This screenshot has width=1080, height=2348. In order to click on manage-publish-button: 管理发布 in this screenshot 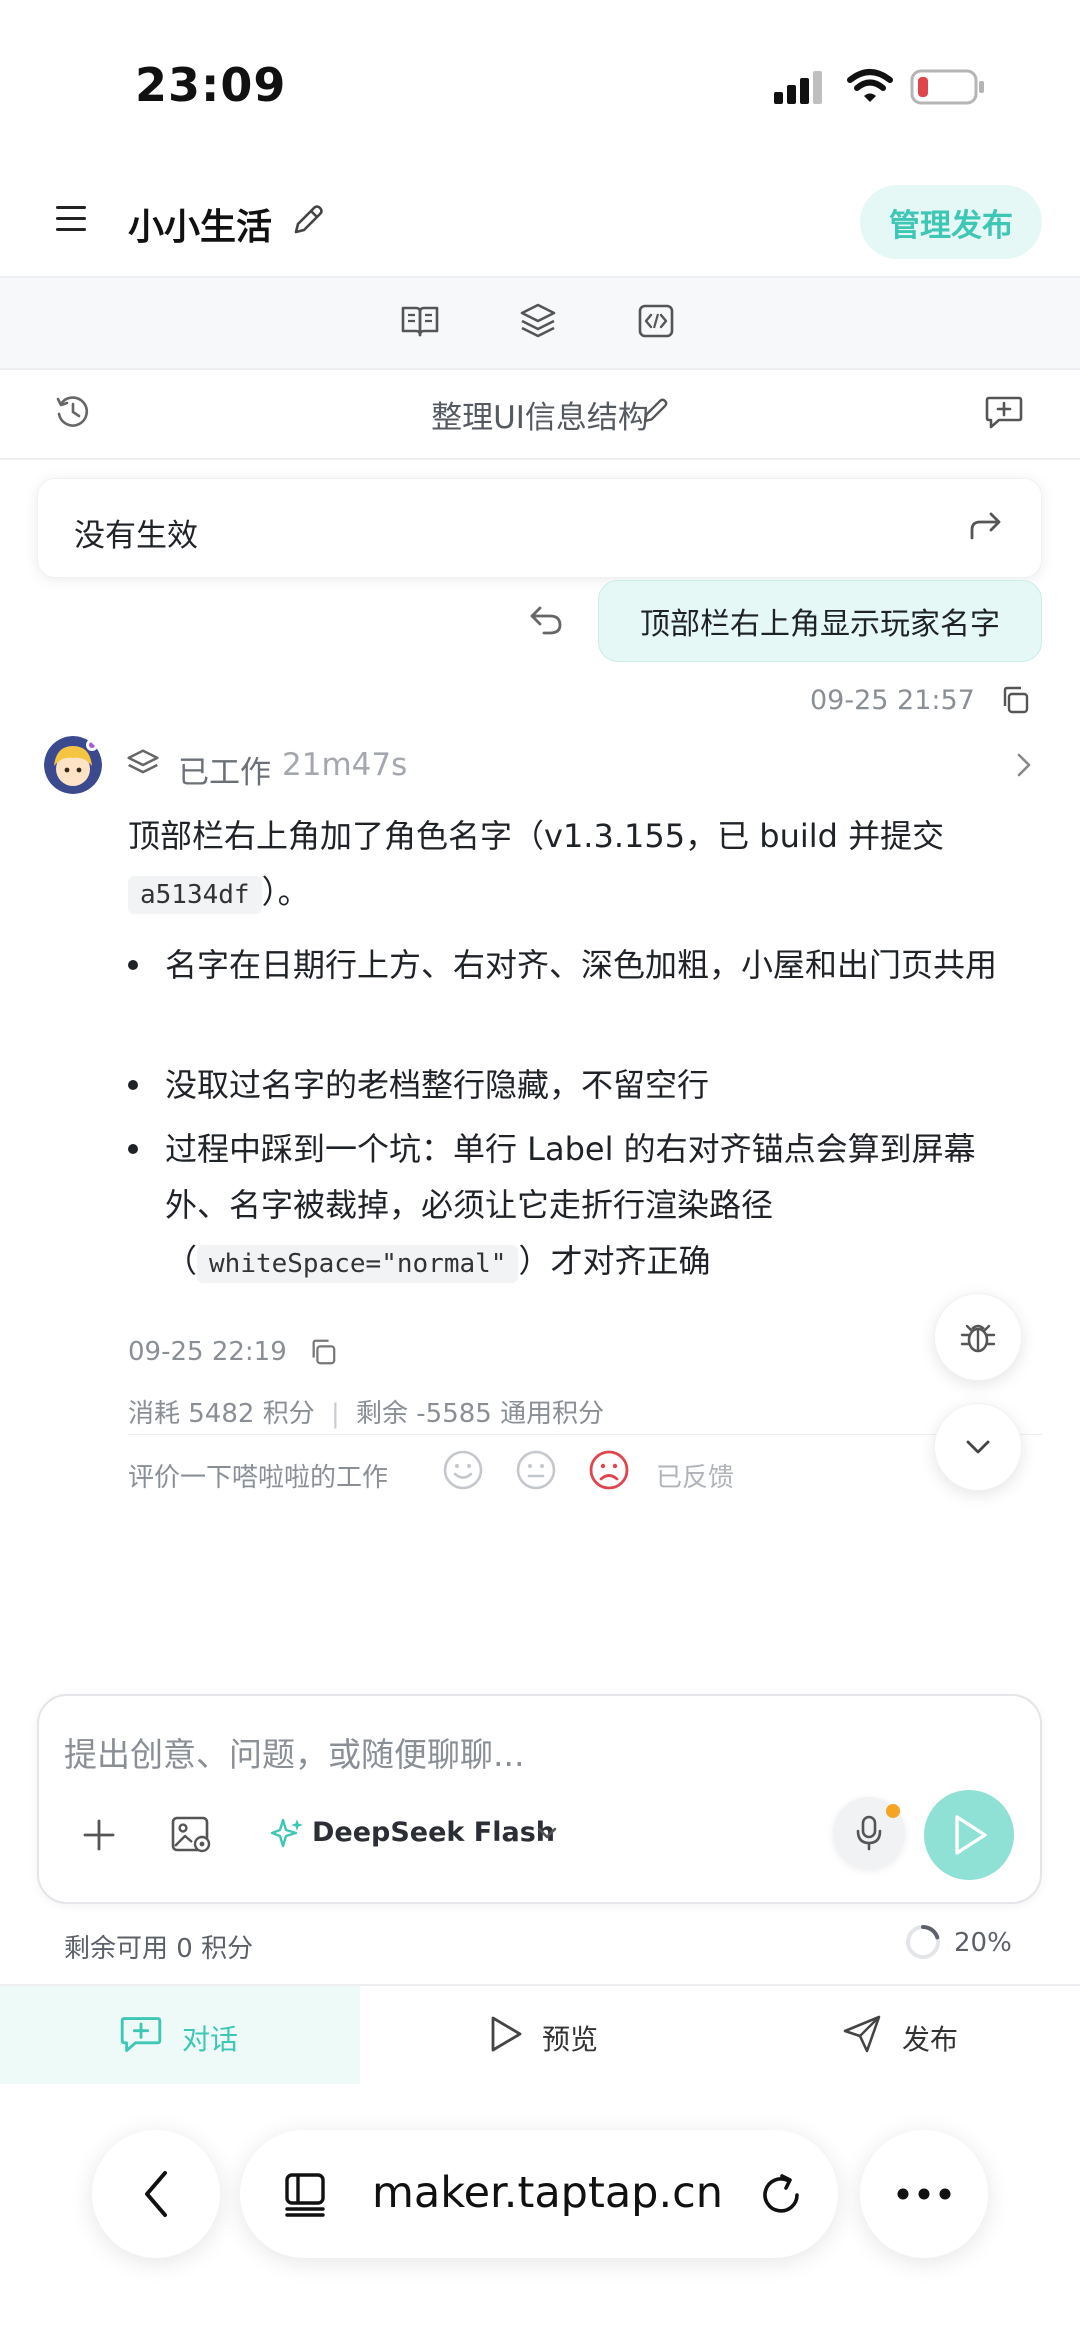, I will do `click(951, 222)`.